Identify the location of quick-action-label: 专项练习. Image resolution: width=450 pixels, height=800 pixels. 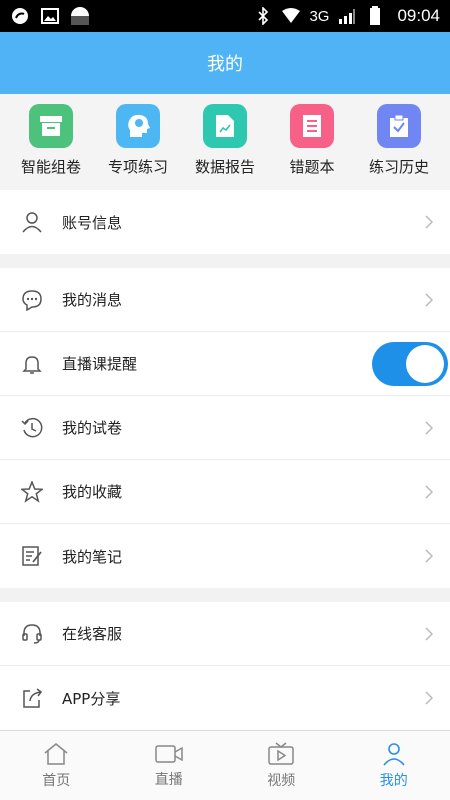
(137, 167).